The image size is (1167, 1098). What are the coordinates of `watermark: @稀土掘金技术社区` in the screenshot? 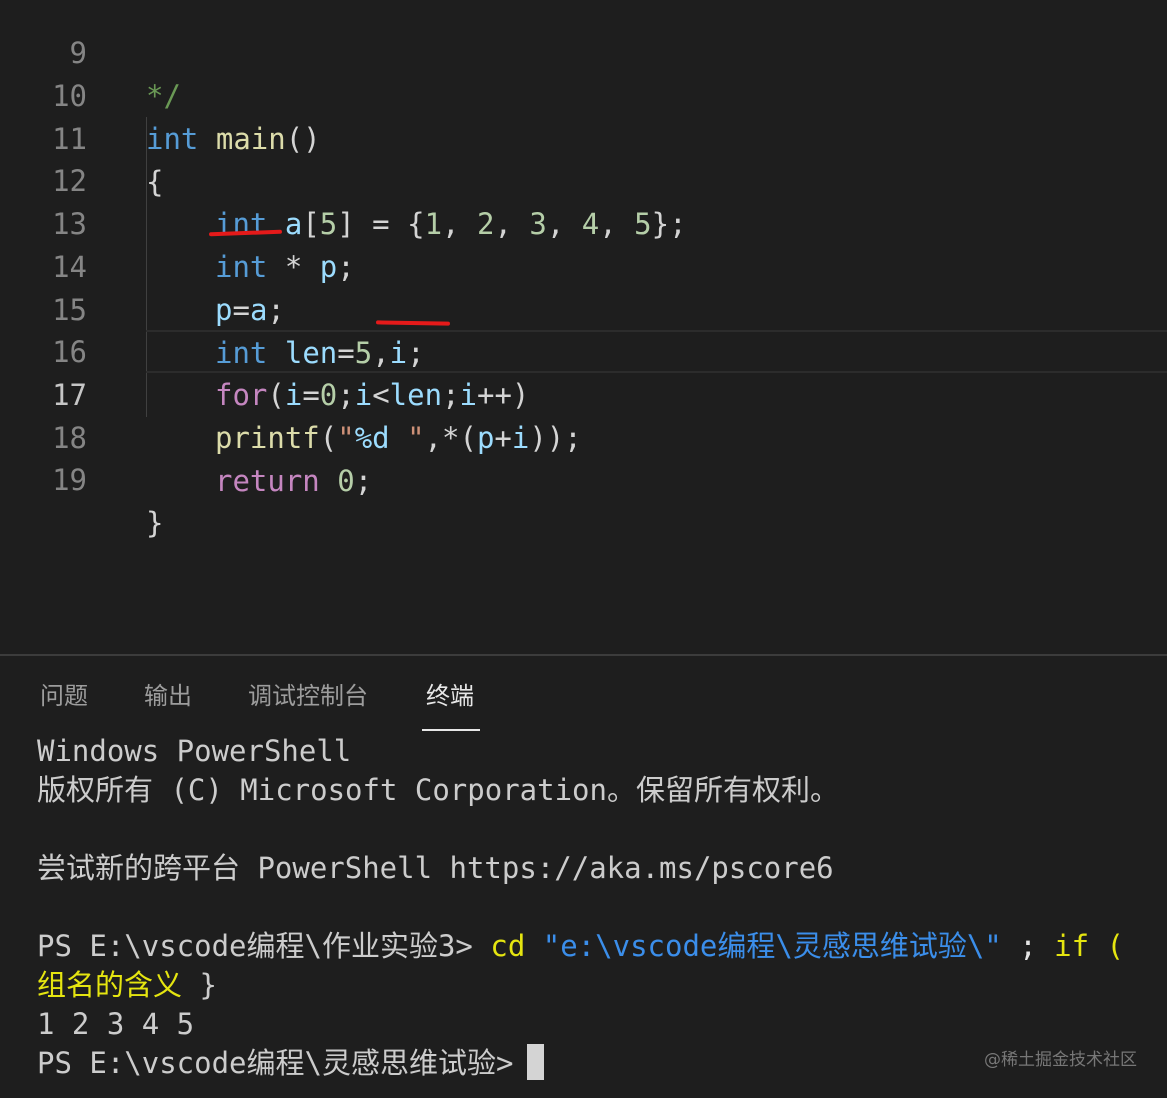 It's located at (1060, 1060).